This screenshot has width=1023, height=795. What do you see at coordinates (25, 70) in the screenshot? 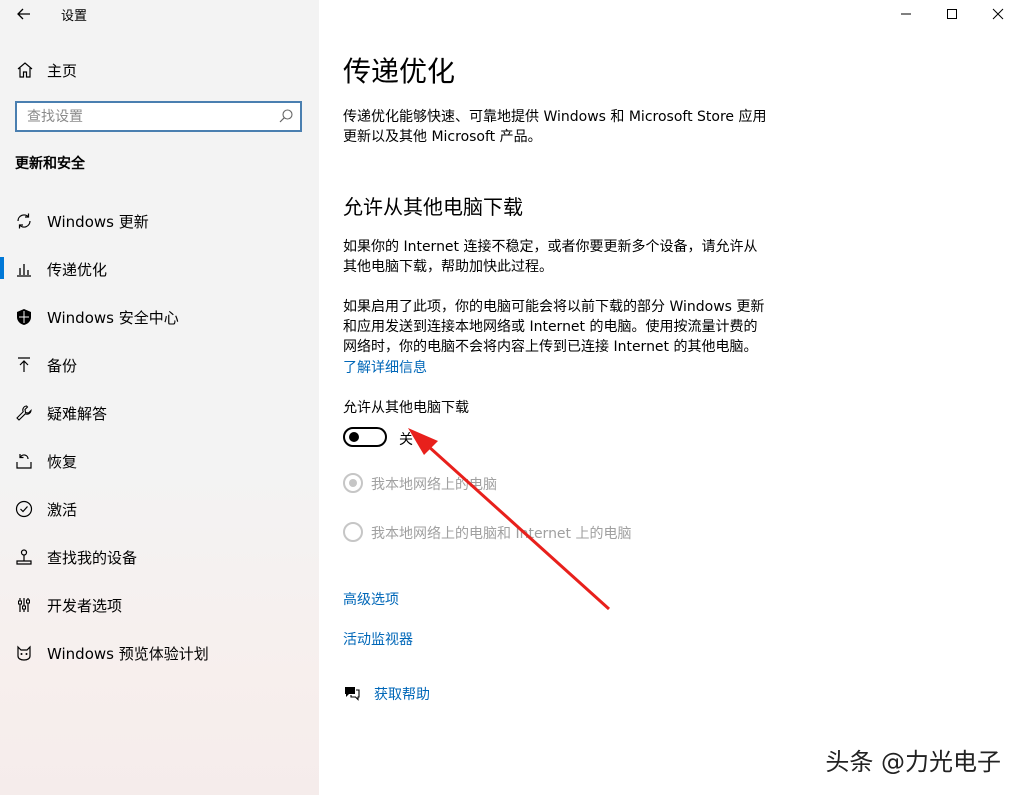
I see `home-icon` at bounding box center [25, 70].